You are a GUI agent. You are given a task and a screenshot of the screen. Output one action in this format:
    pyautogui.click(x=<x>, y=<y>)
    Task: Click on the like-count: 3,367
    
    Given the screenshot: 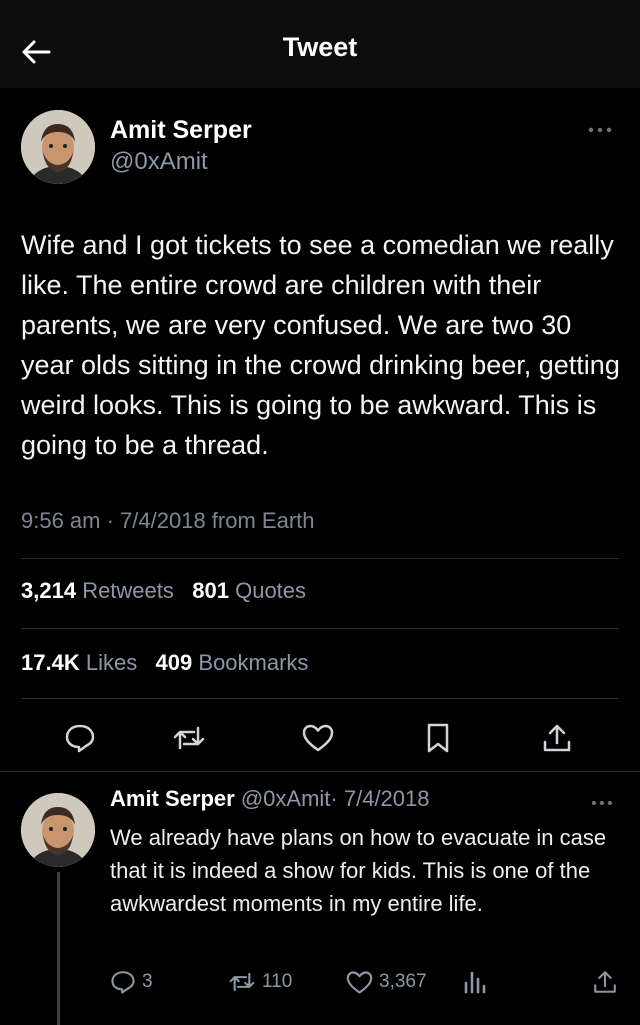 What is the action you would take?
    pyautogui.click(x=403, y=981)
    